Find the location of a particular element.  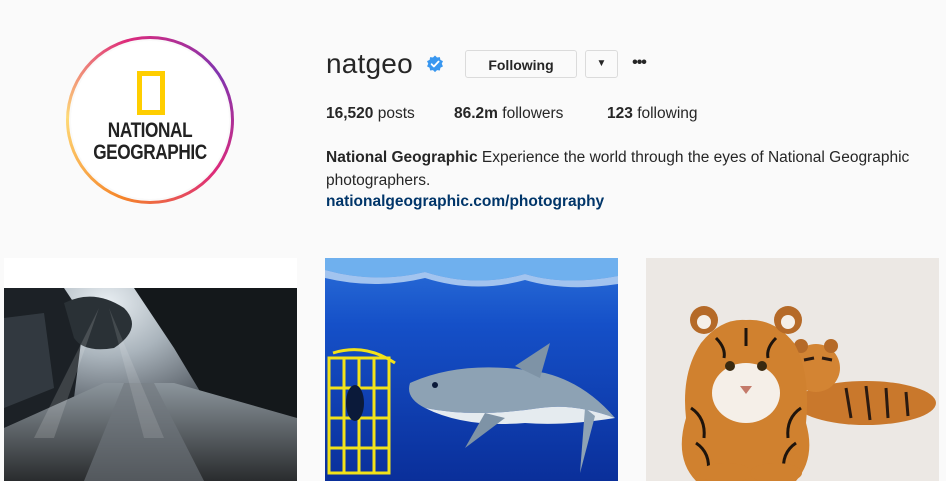

followers-stat: 86.2m followers is located at coordinates (508, 114).